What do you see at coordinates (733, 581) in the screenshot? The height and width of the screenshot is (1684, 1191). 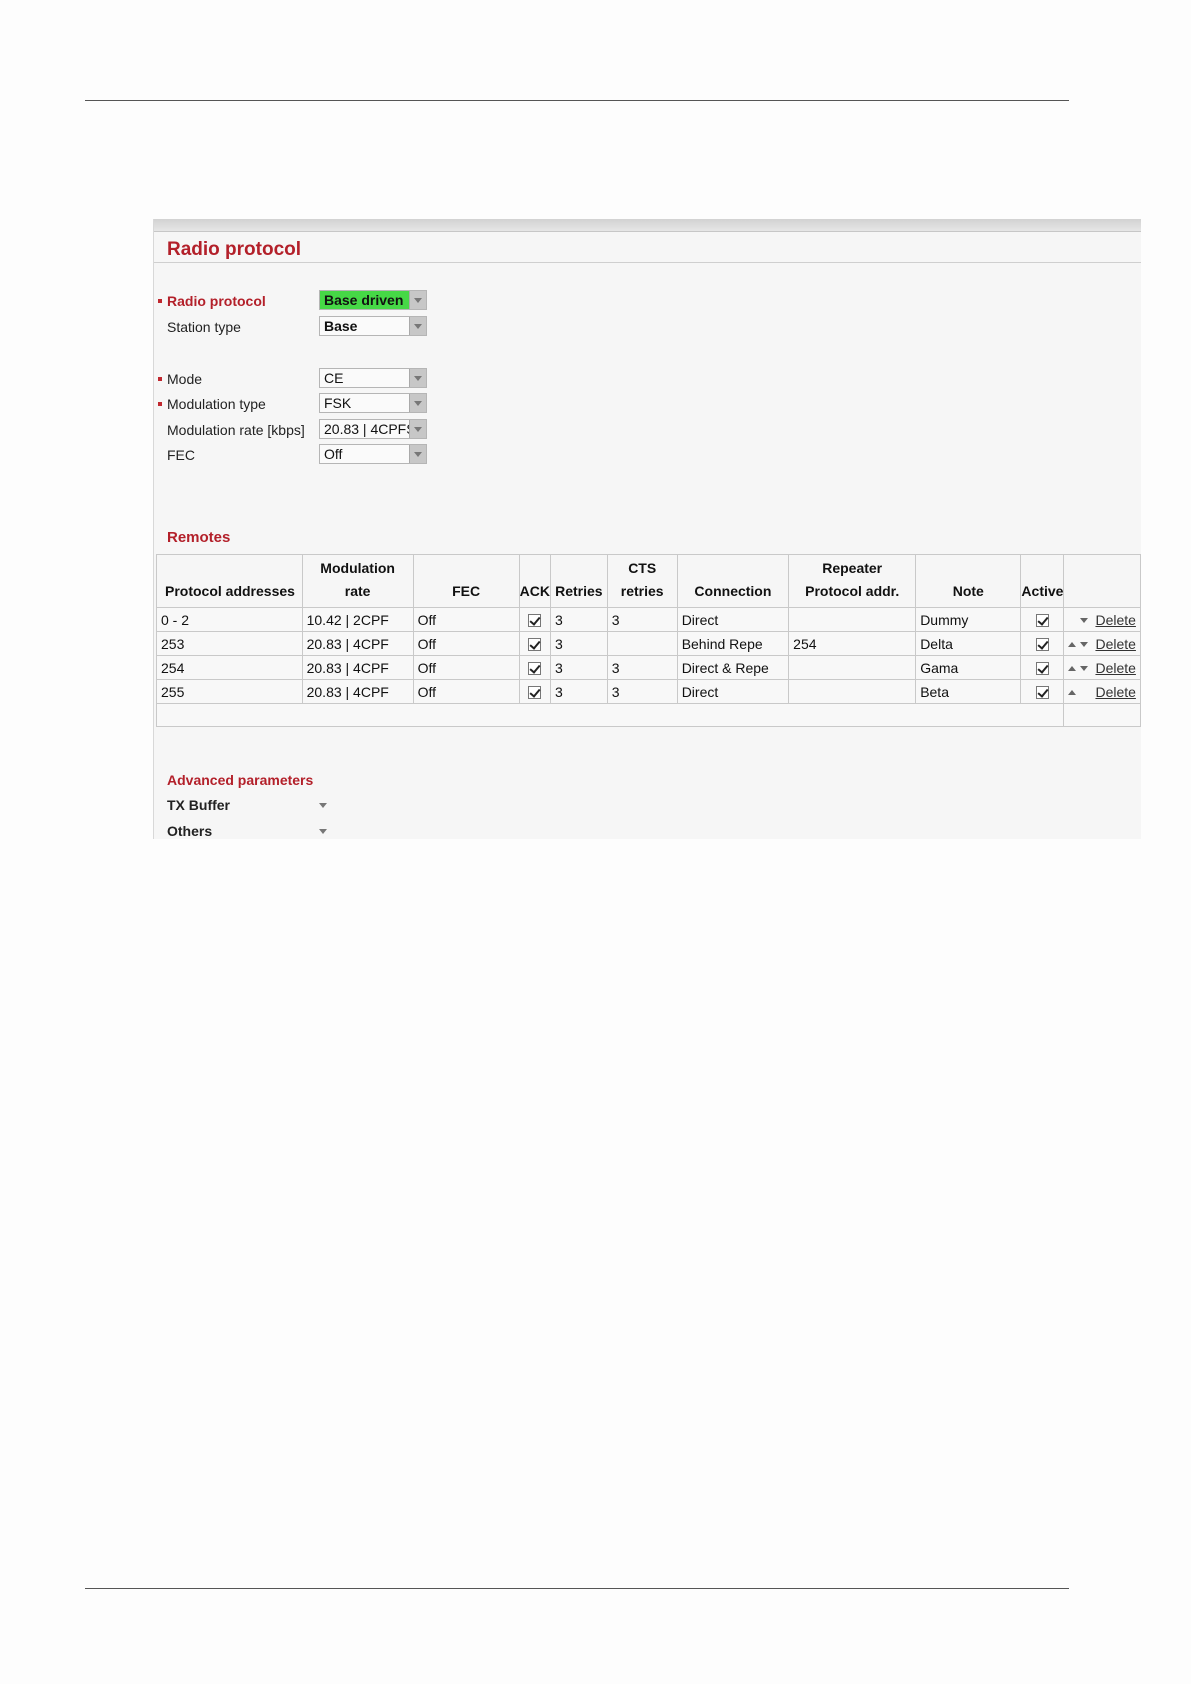 I see `col-connection: Connection` at bounding box center [733, 581].